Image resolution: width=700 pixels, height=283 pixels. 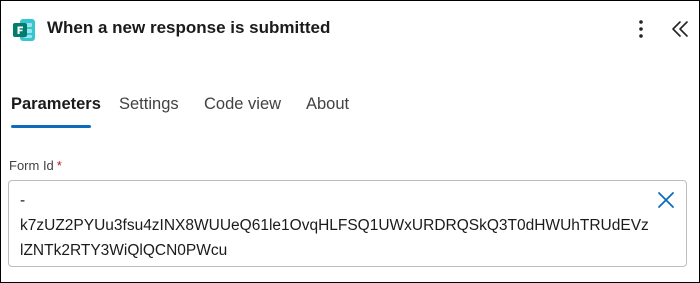 I want to click on tab-code-view: Code view, so click(x=242, y=104).